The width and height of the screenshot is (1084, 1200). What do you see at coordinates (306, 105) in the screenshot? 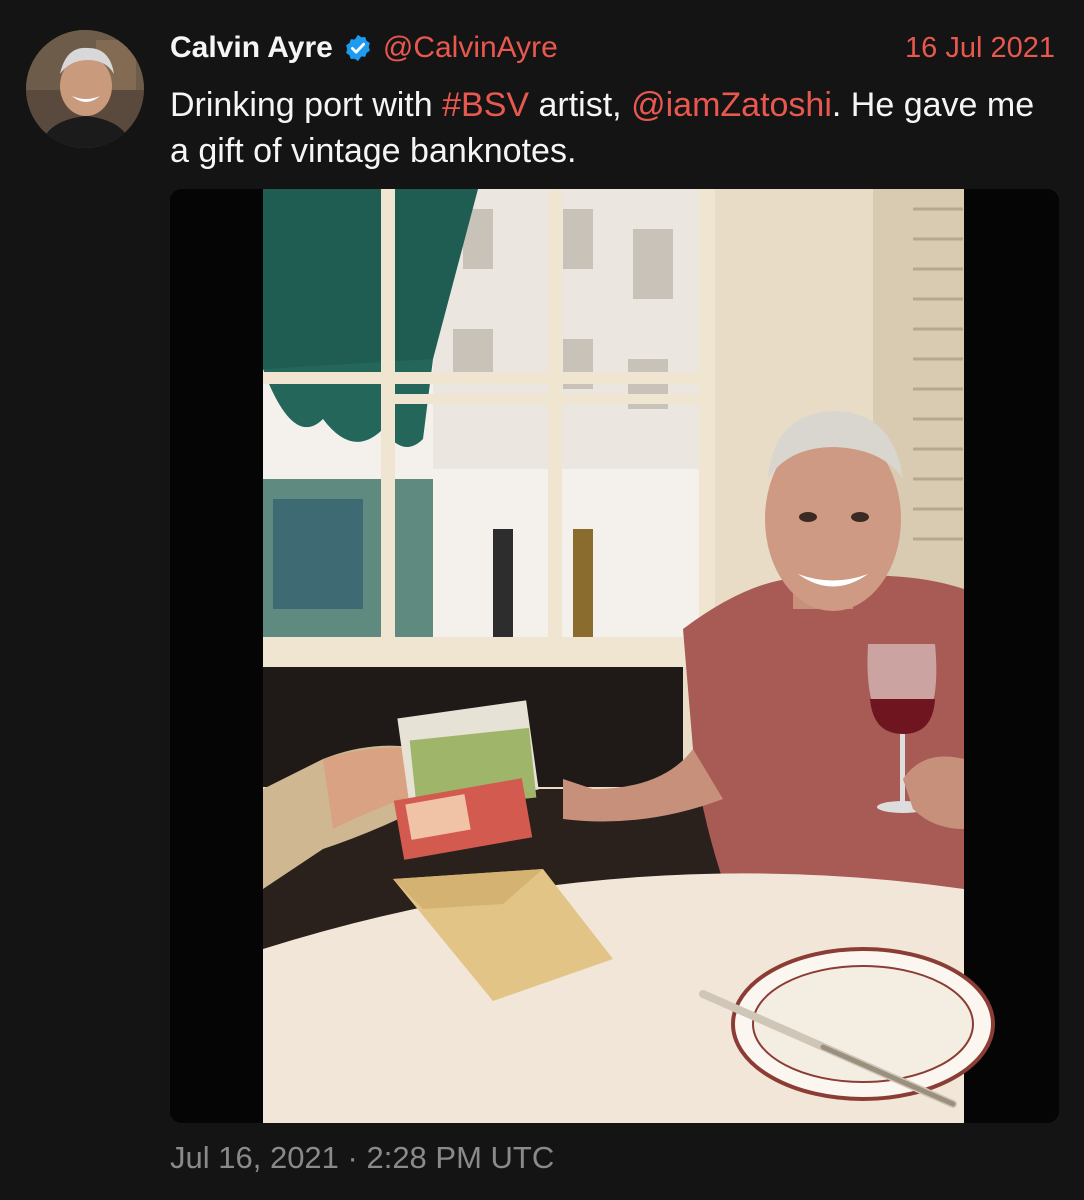
I see `tweet-text-segment: Drinking port with` at bounding box center [306, 105].